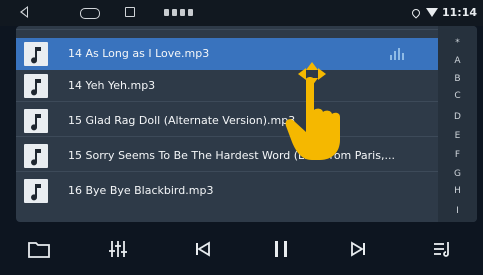 Image resolution: width=483 pixels, height=275 pixels. I want to click on recent-apps-icon, so click(130, 12).